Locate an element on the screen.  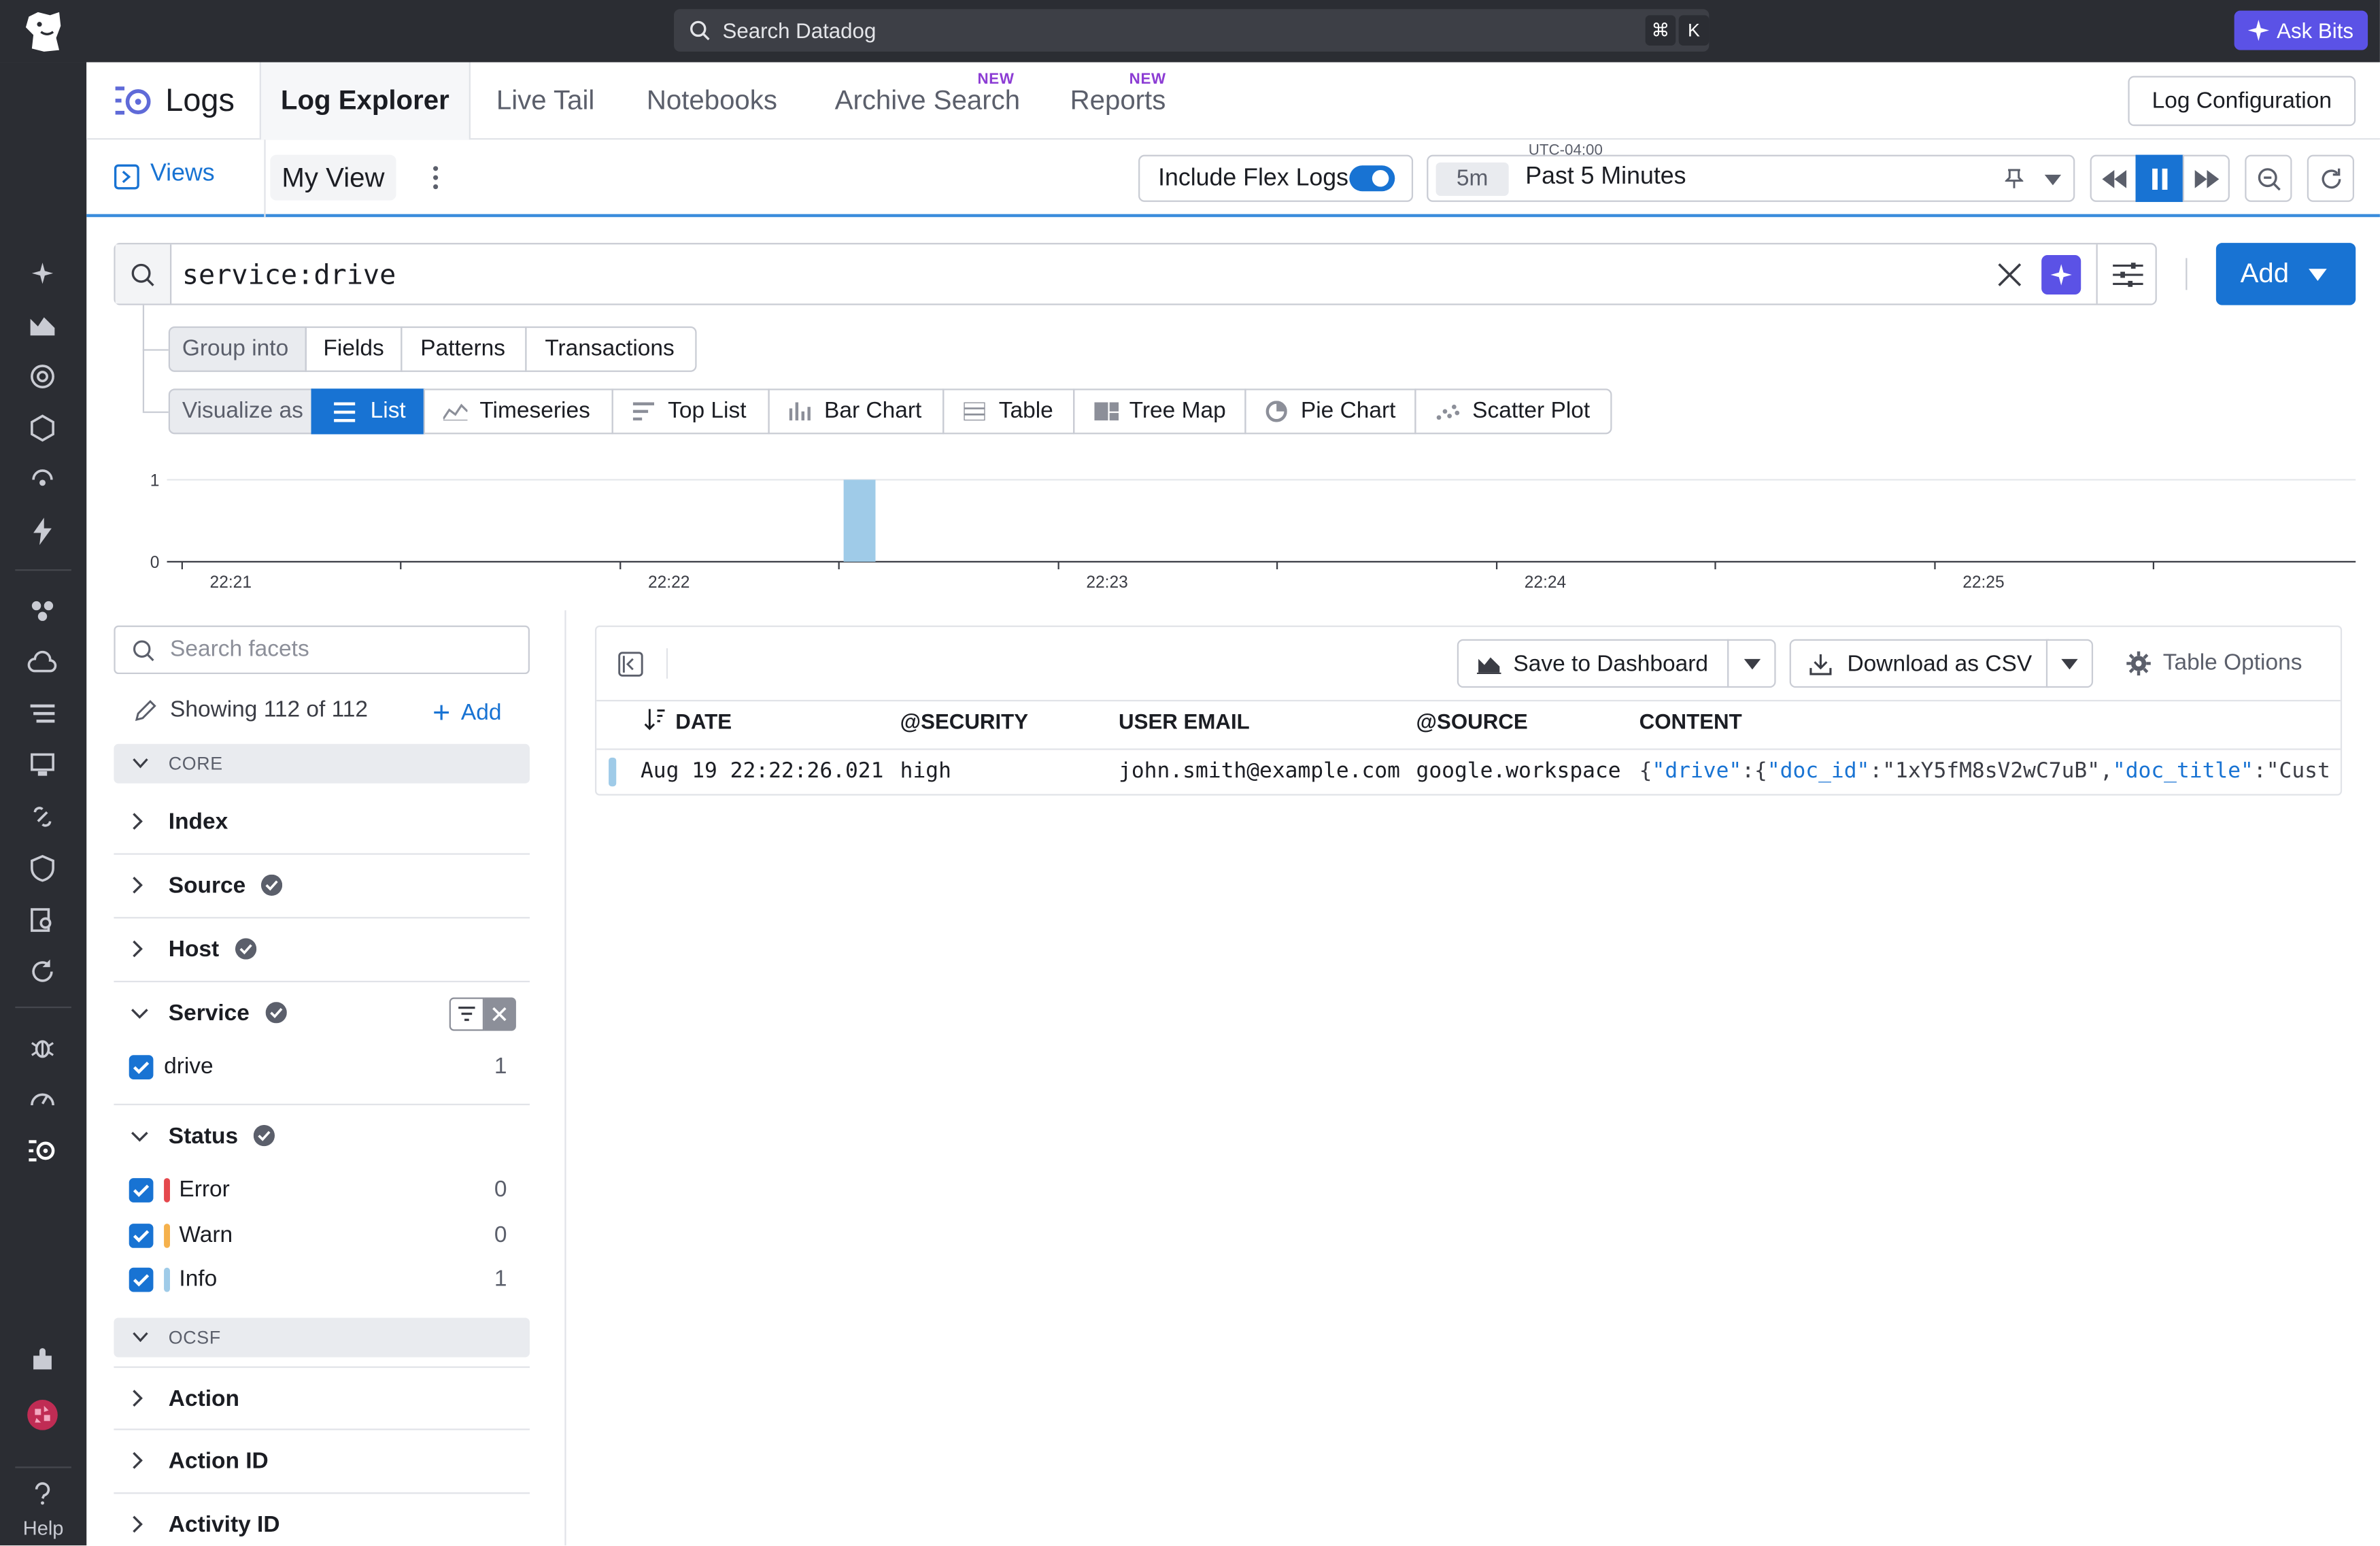
logs-stack-nav-icon is located at coordinates (43, 714).